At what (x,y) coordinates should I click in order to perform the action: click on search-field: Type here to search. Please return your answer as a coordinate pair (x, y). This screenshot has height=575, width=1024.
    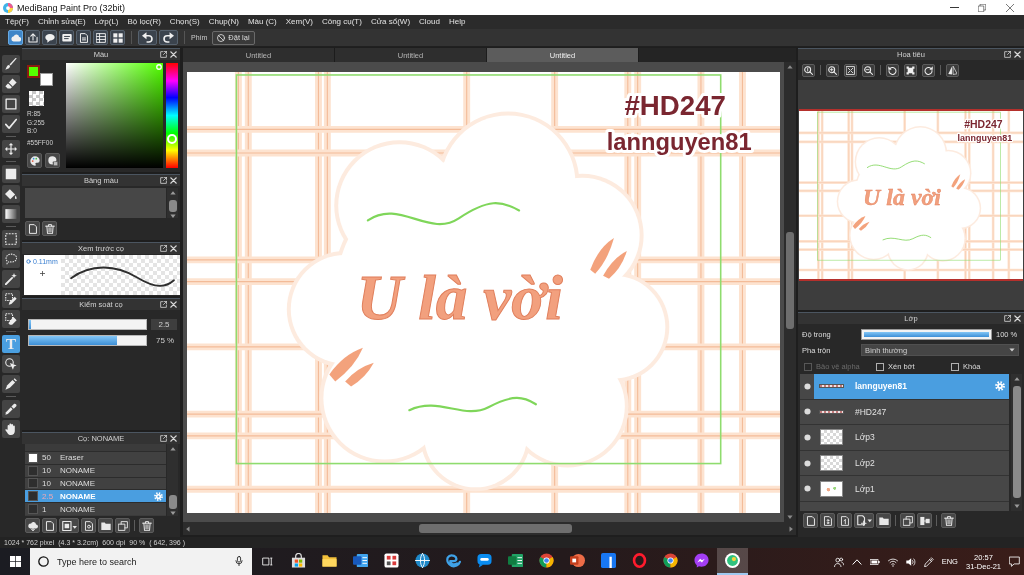
    Looking at the image, I should click on (141, 561).